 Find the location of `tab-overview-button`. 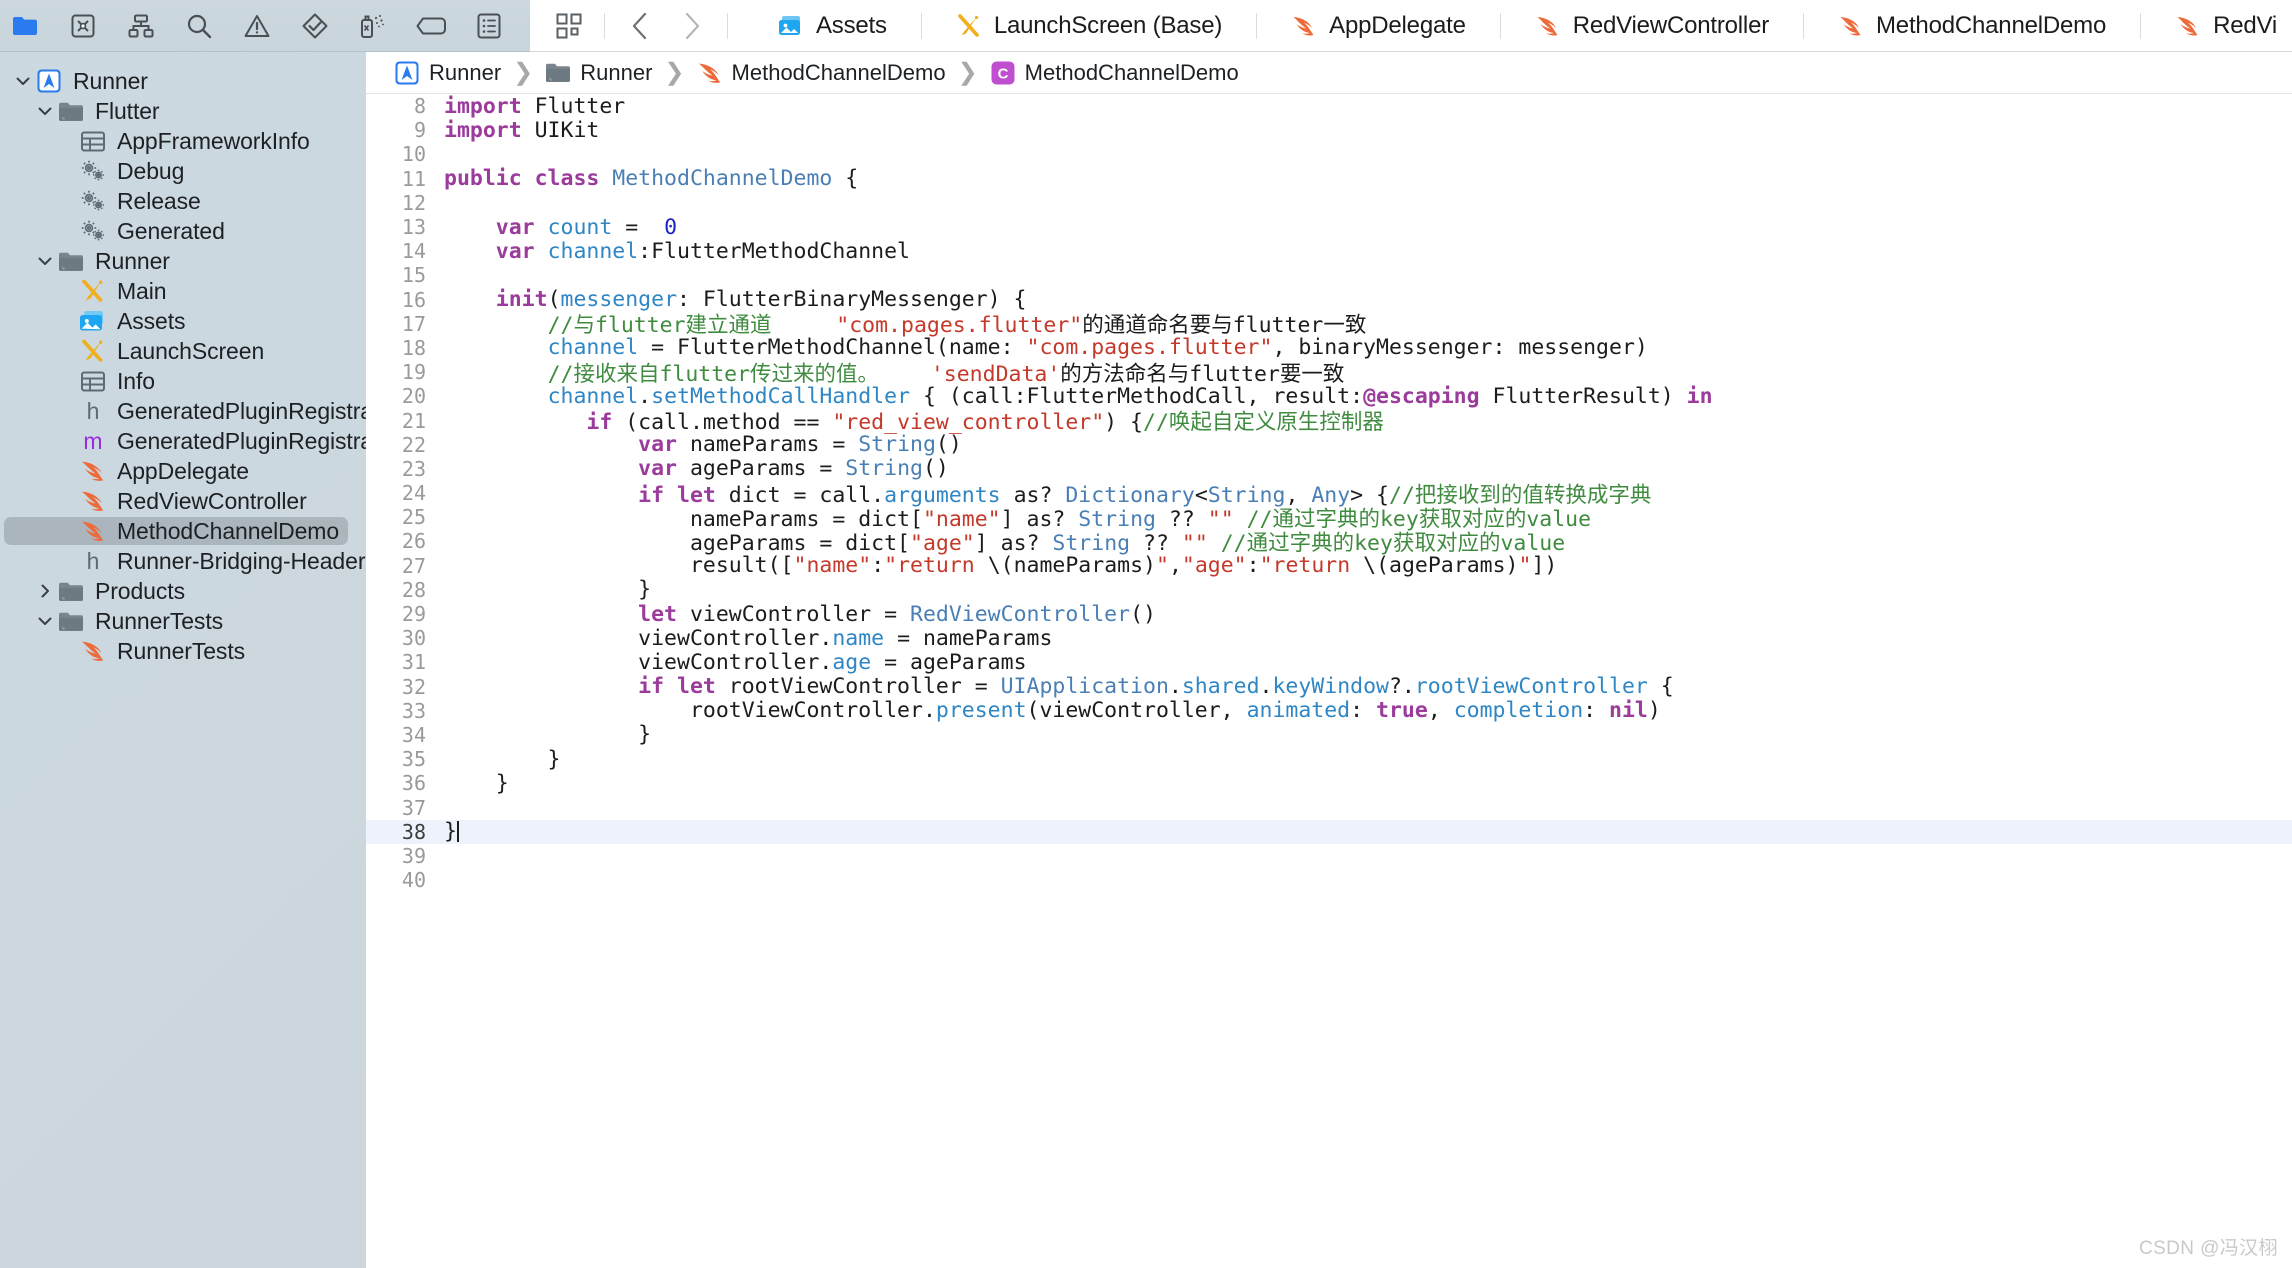

tab-overview-button is located at coordinates (569, 26).